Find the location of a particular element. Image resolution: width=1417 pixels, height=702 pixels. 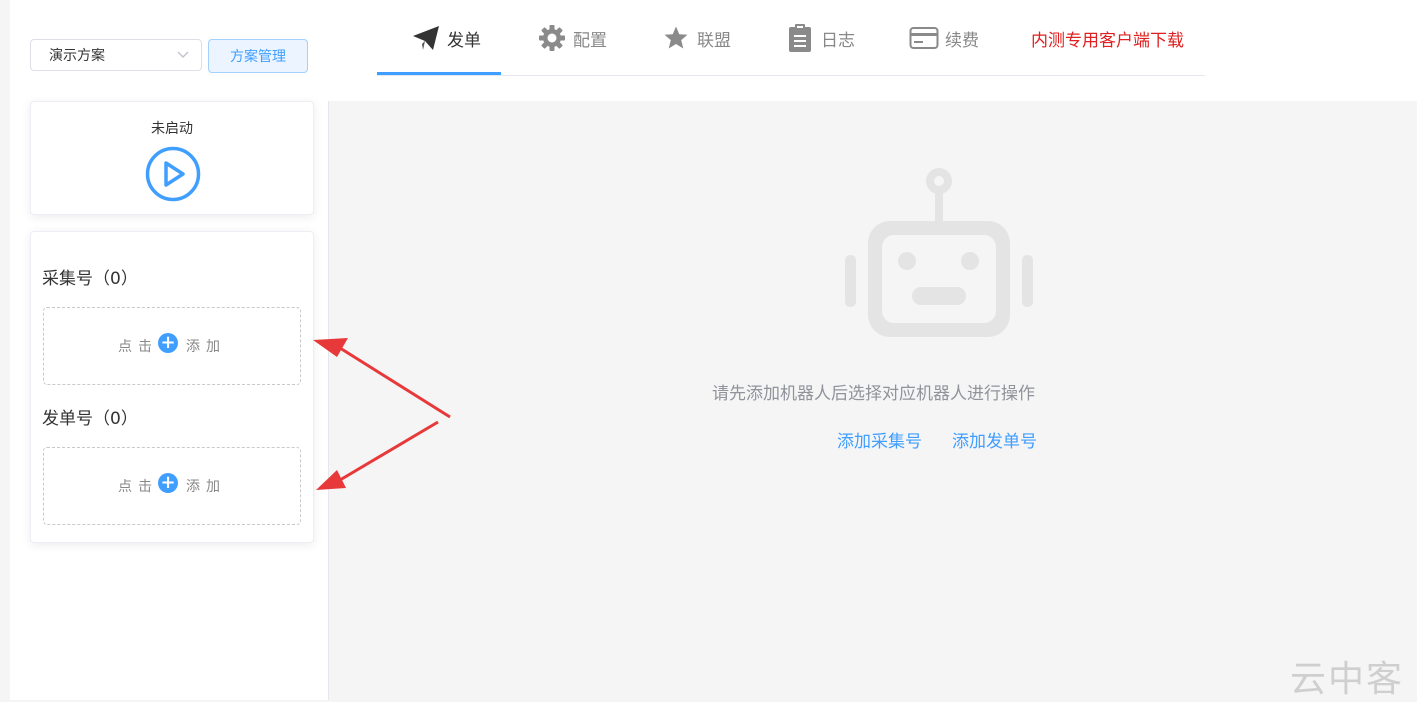

status-card: 未启动 is located at coordinates (172, 158).